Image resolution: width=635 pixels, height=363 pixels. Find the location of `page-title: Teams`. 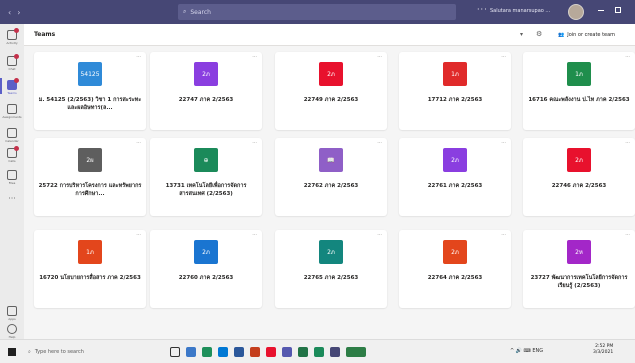

page-title: Teams is located at coordinates (45, 34).